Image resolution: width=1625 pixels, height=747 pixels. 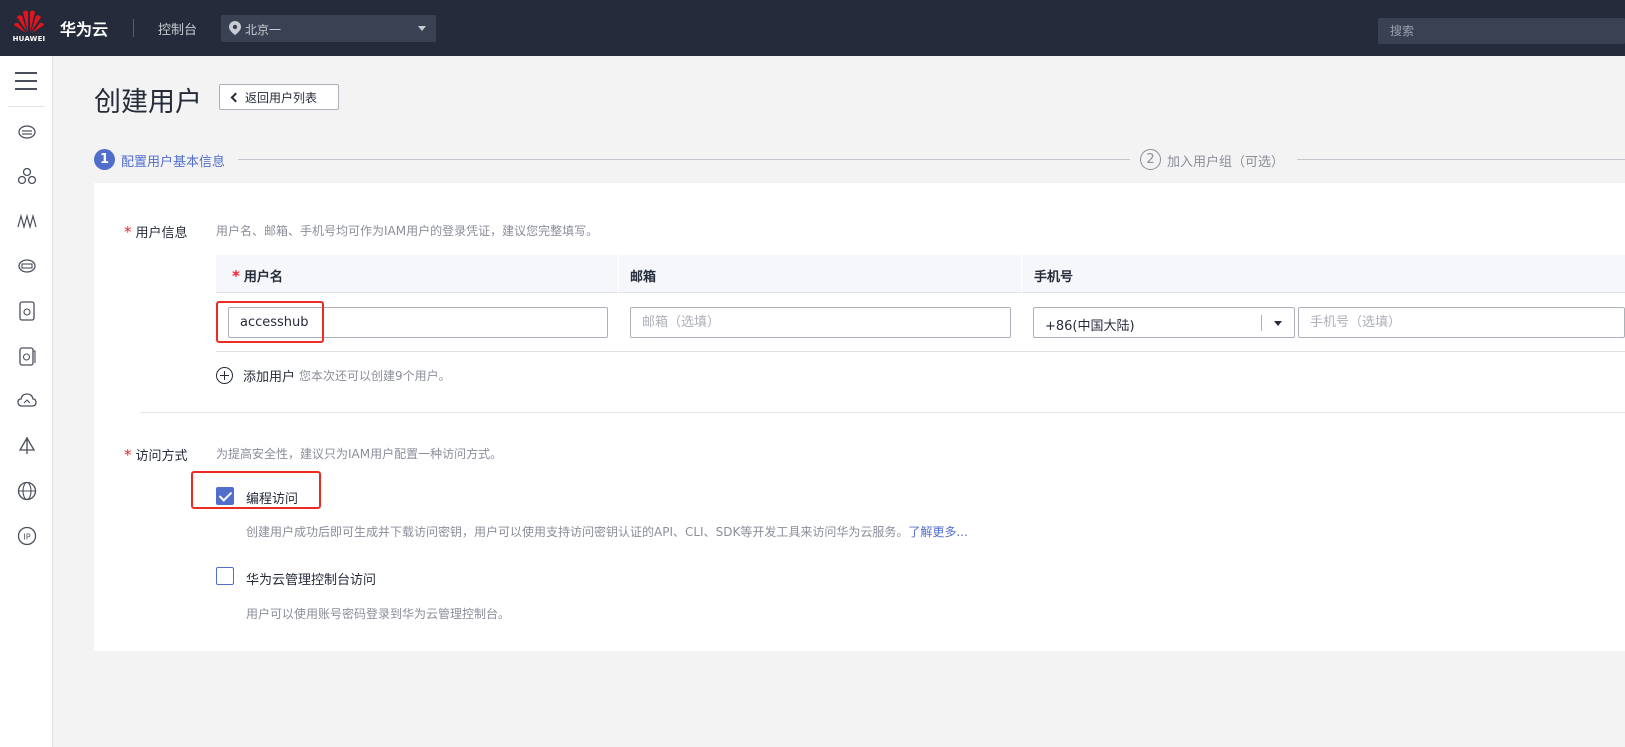 What do you see at coordinates (84, 28) in the screenshot?
I see `brand-name: 华为云` at bounding box center [84, 28].